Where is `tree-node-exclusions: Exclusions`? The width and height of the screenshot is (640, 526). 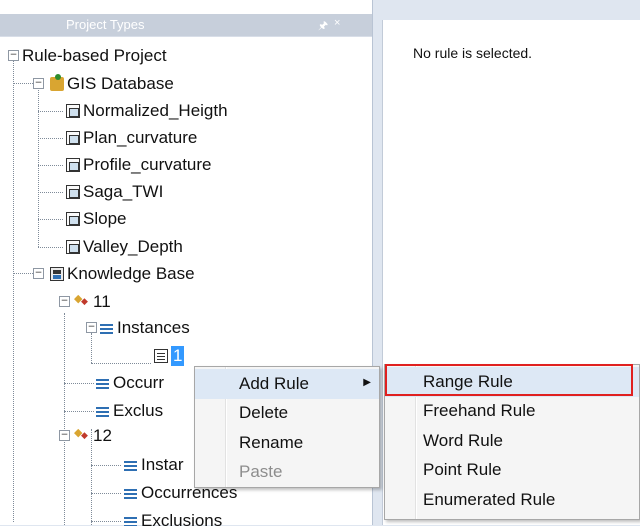
tree-node-exclusions: Exclusions is located at coordinates (173, 517).